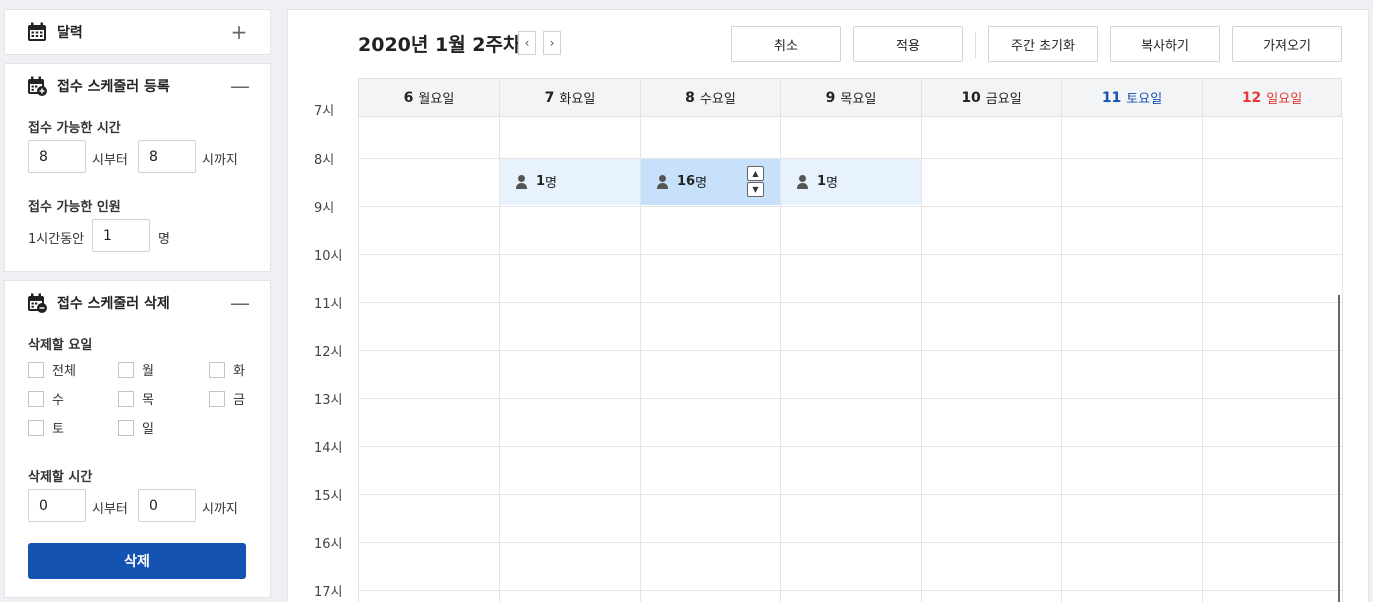 The image size is (1373, 602). What do you see at coordinates (1043, 44) in the screenshot?
I see `reset-week-button: 주간 초기화` at bounding box center [1043, 44].